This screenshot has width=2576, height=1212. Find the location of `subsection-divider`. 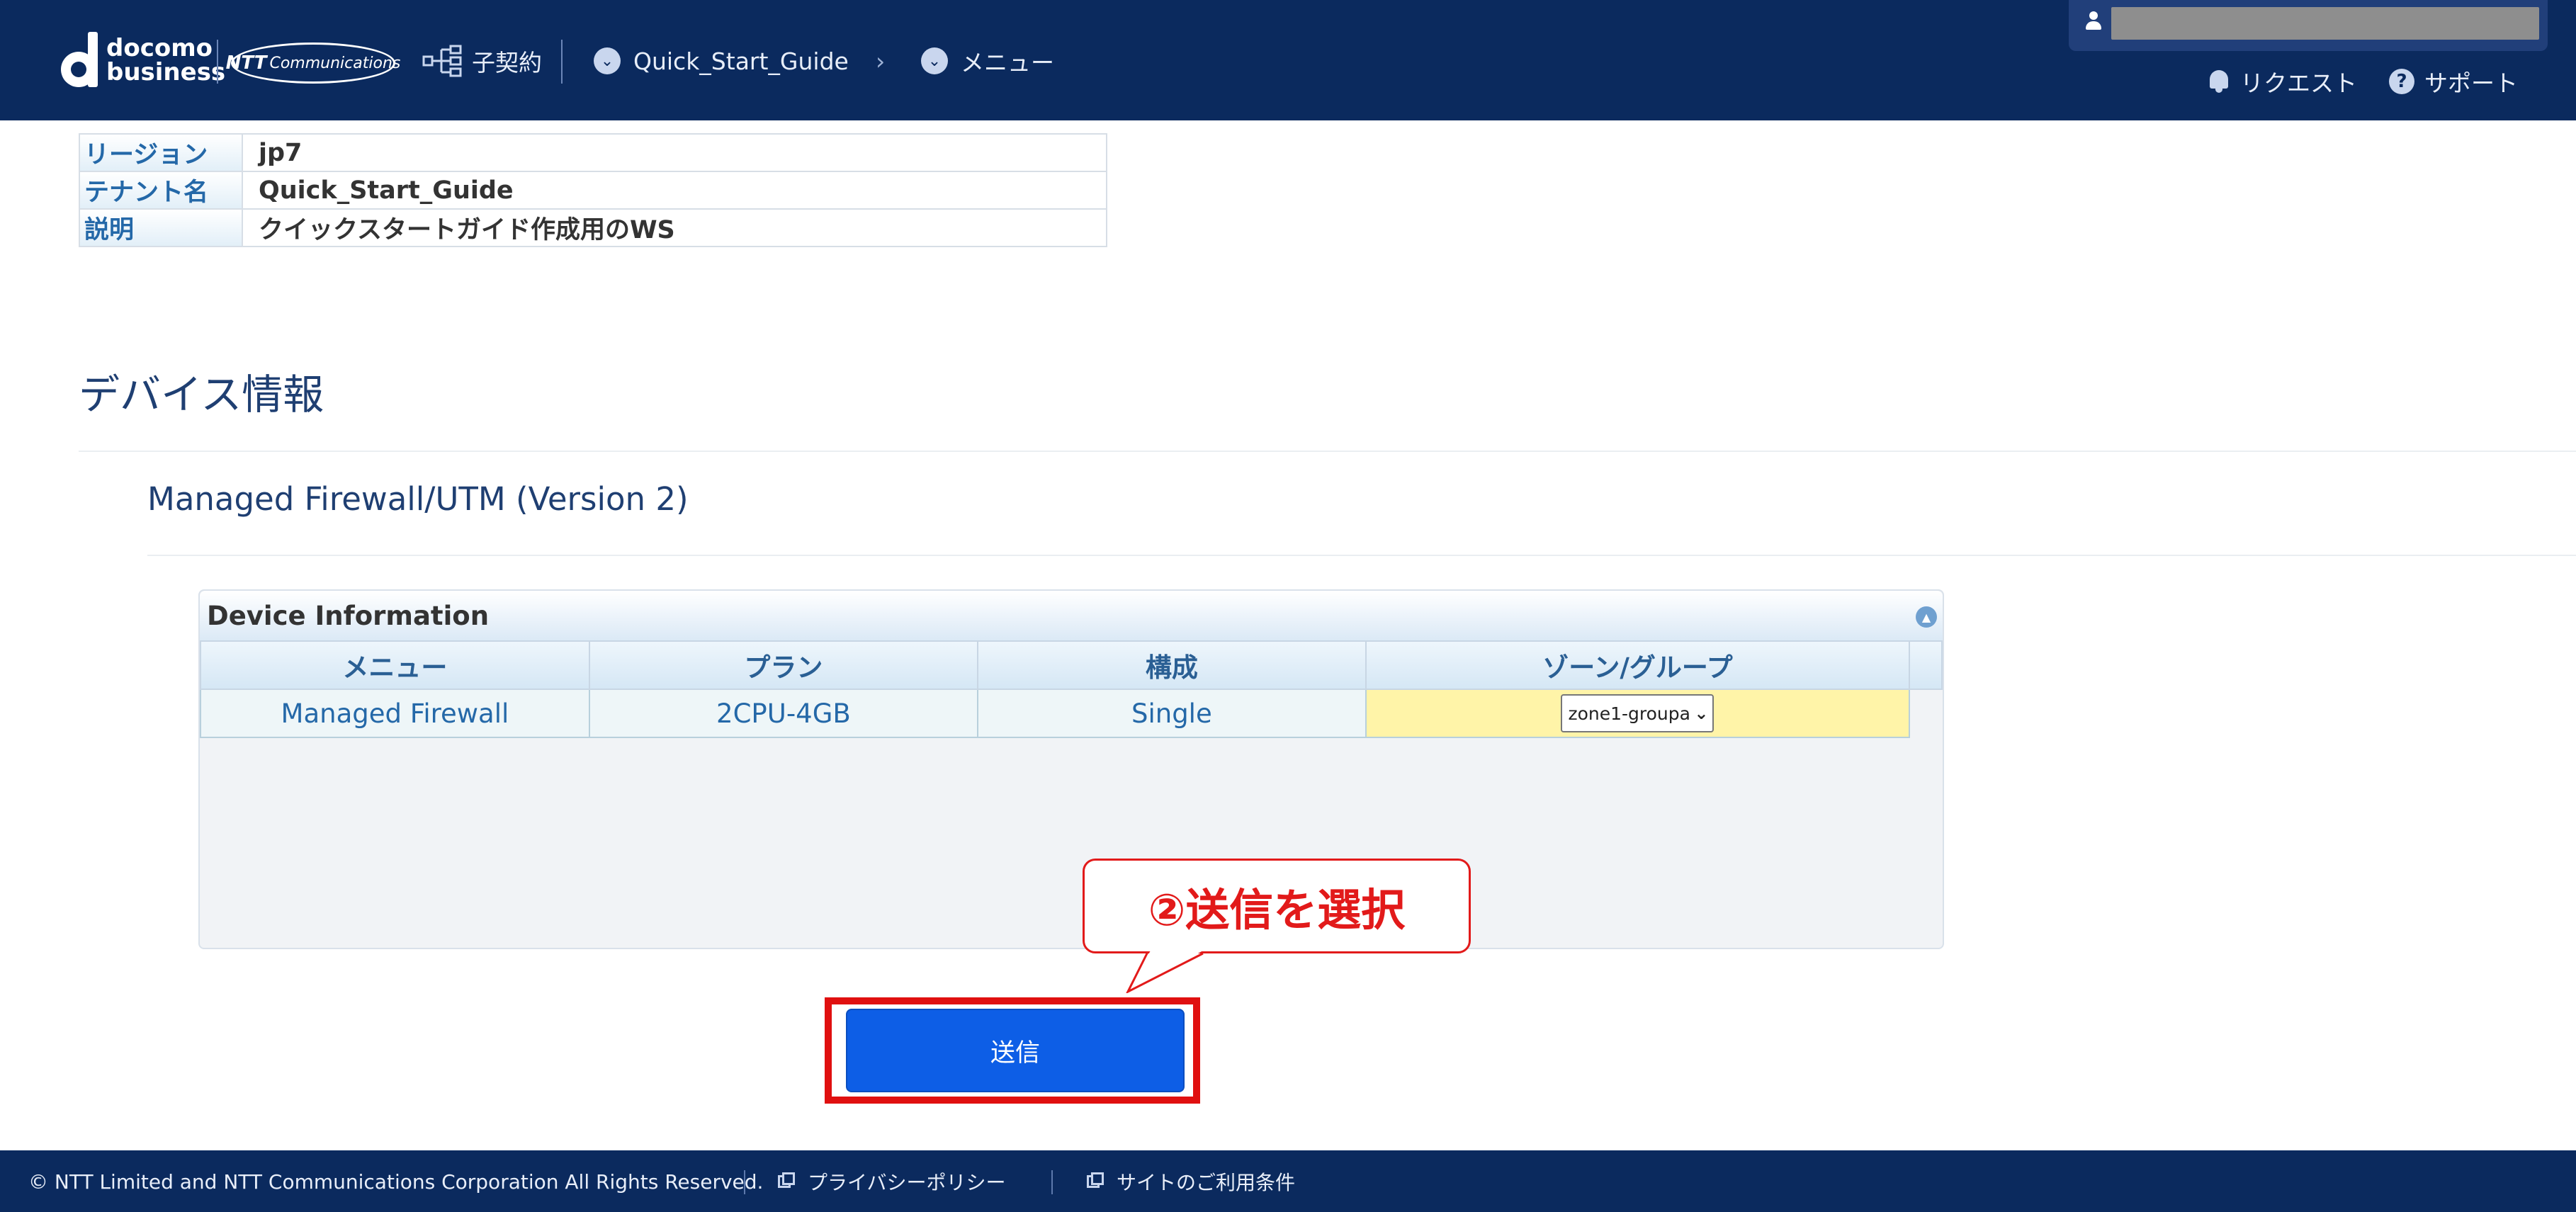

subsection-divider is located at coordinates (1361, 555).